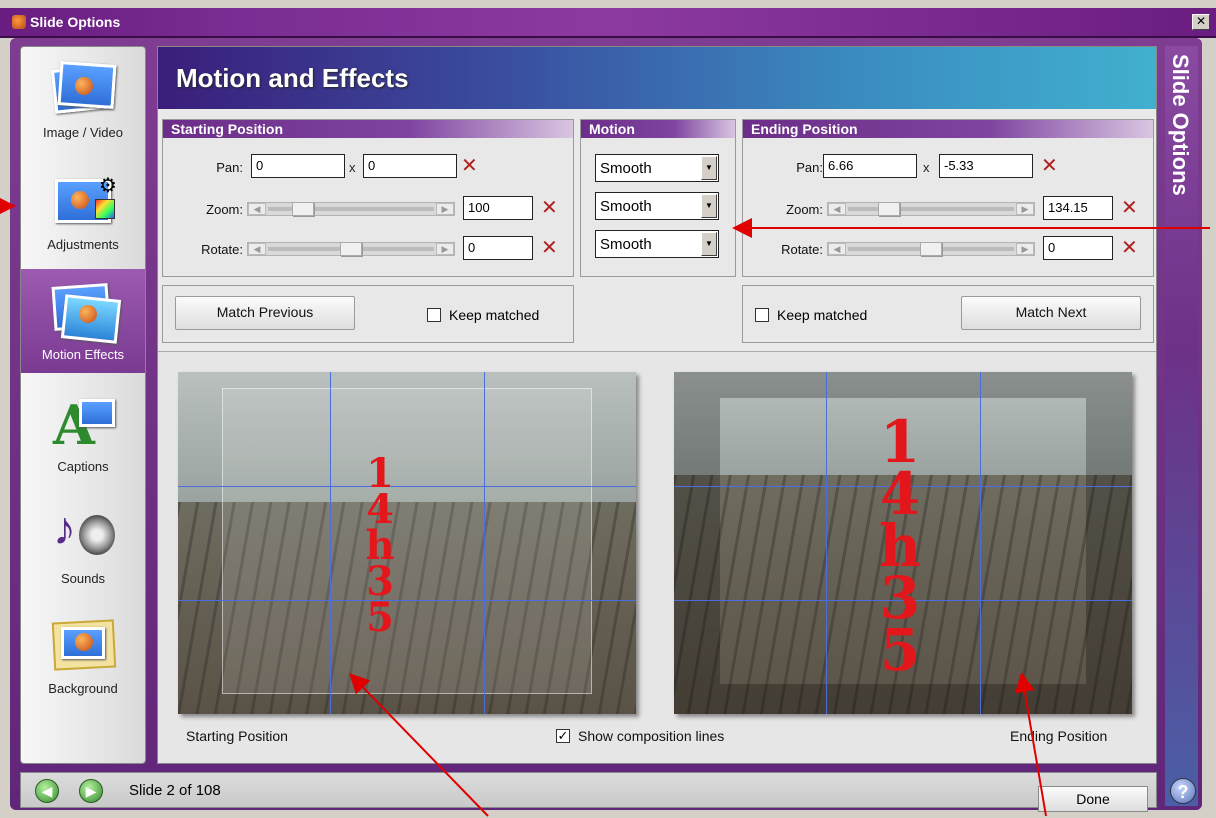 Image resolution: width=1216 pixels, height=818 pixels. What do you see at coordinates (651, 736) in the screenshot?
I see `show-composition-lines-label: Show composition lines` at bounding box center [651, 736].